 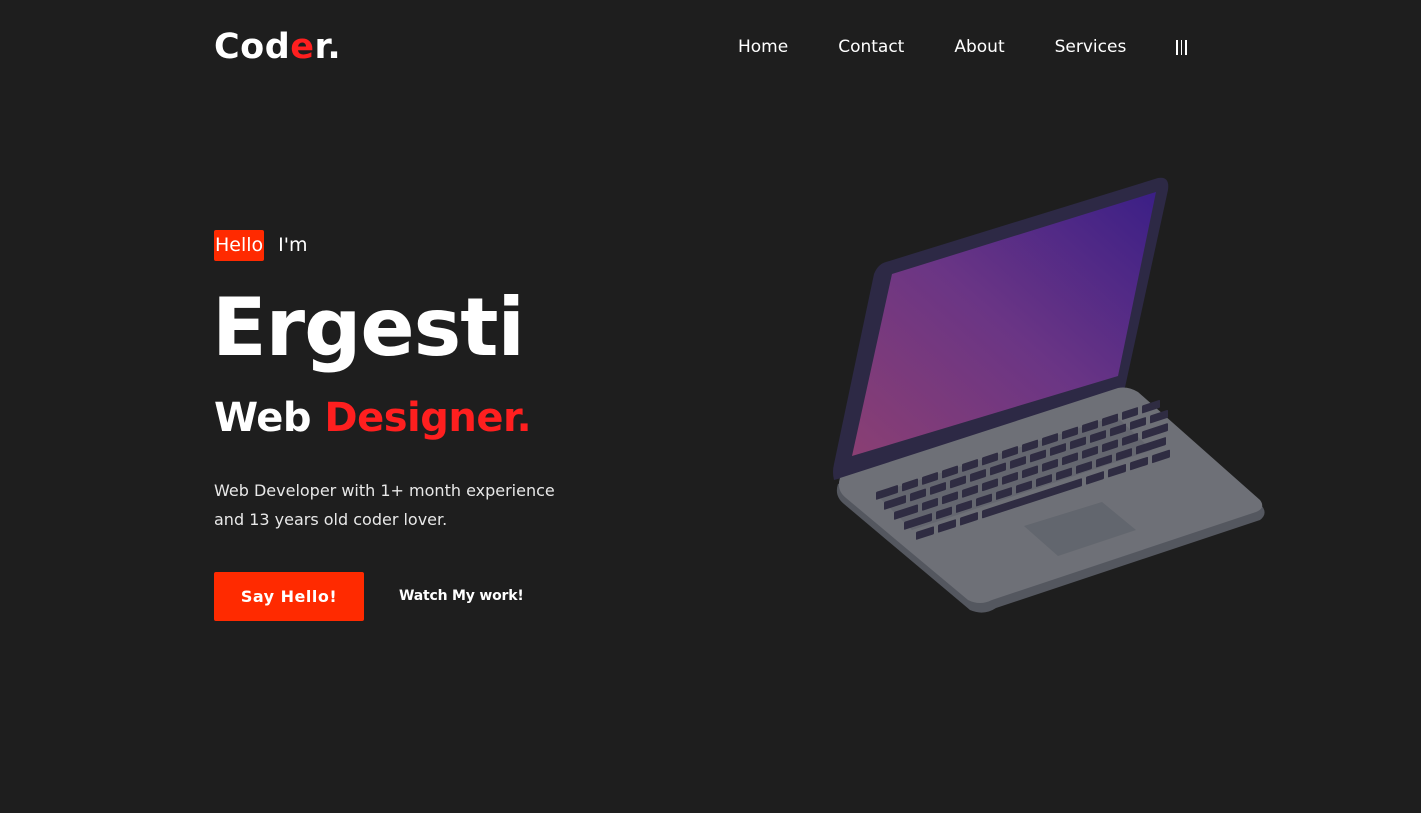 What do you see at coordinates (262, 418) in the screenshot?
I see `role-prefix: Web` at bounding box center [262, 418].